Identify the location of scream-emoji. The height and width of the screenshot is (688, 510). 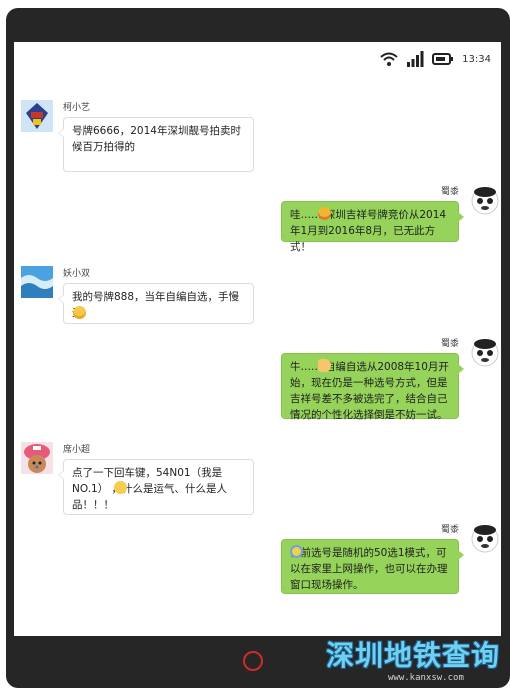
(296, 551).